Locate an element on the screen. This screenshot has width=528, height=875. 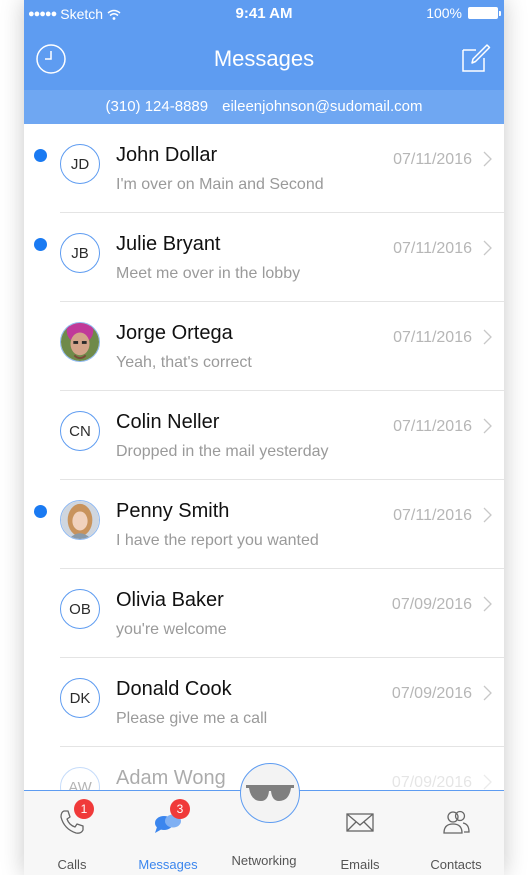
tab-label: Emails is located at coordinates (360, 864).